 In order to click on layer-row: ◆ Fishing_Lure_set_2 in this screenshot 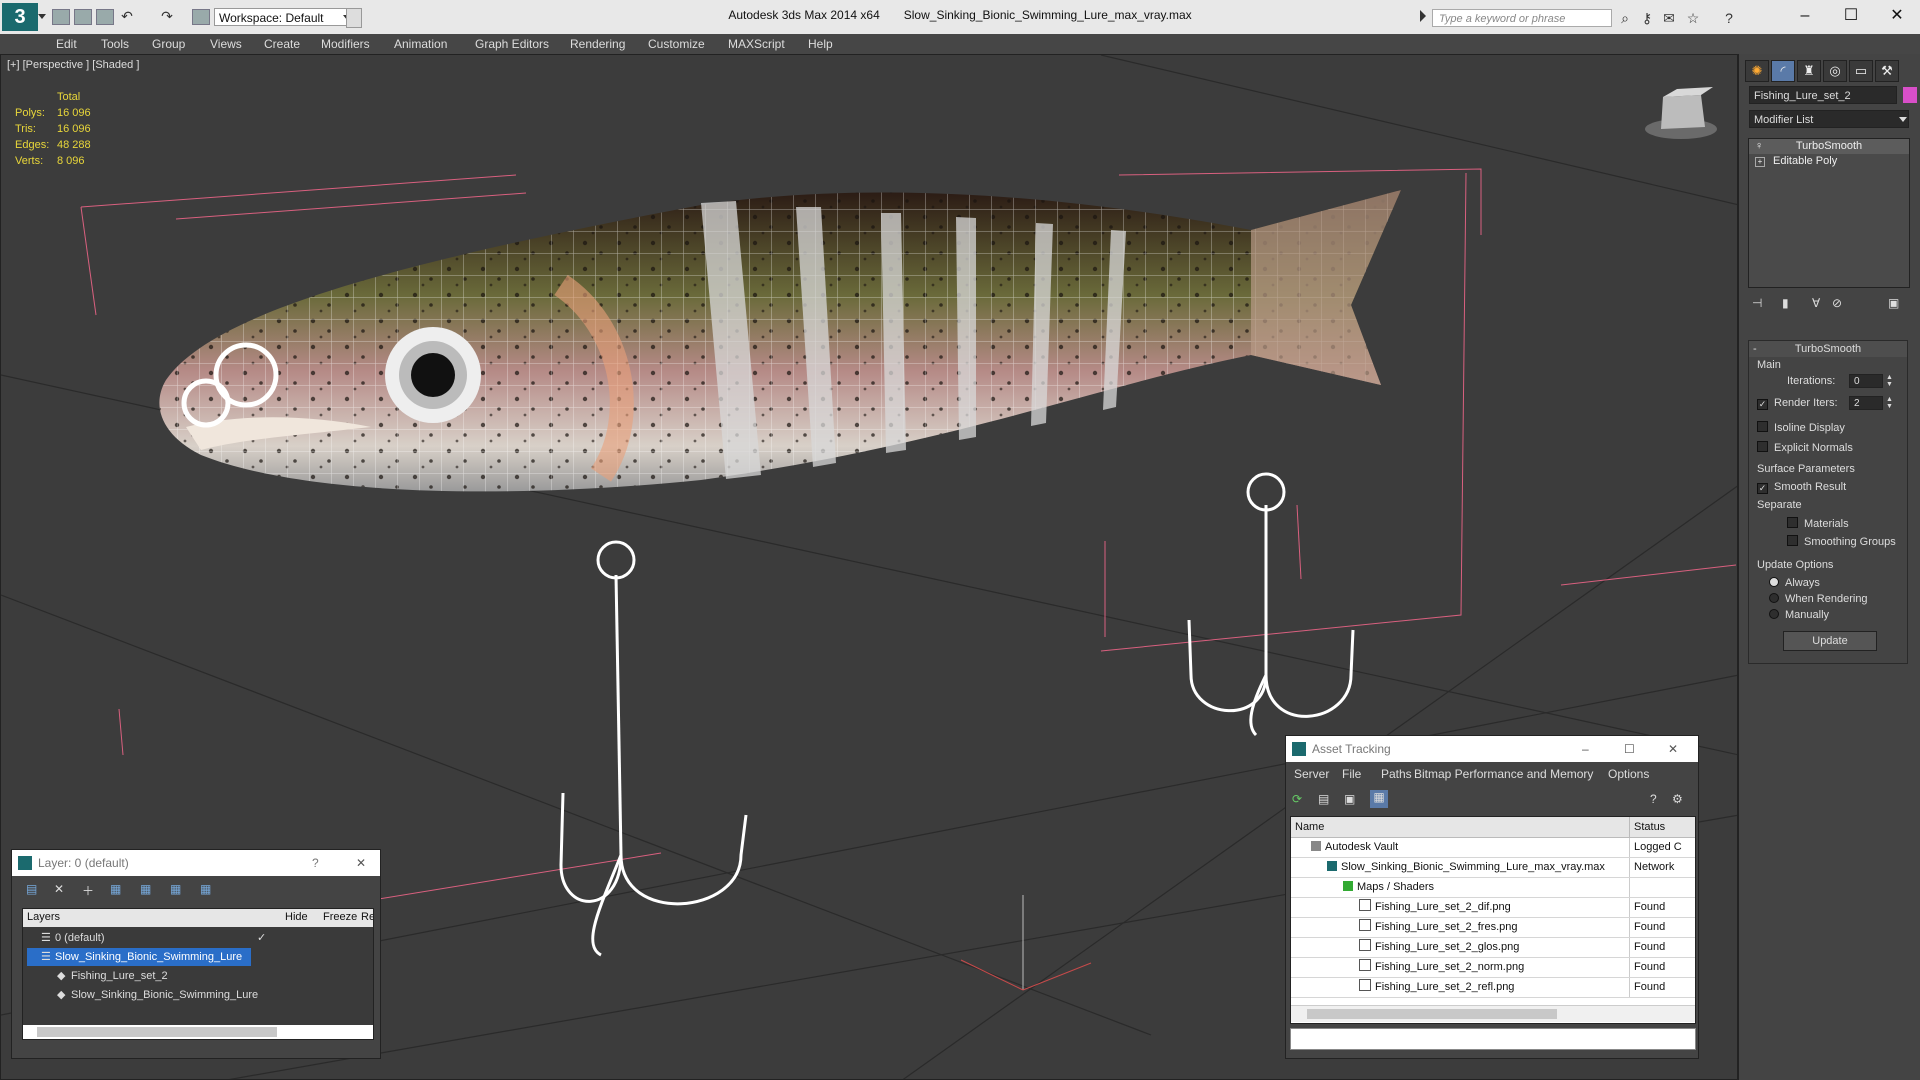, I will do `click(198, 976)`.